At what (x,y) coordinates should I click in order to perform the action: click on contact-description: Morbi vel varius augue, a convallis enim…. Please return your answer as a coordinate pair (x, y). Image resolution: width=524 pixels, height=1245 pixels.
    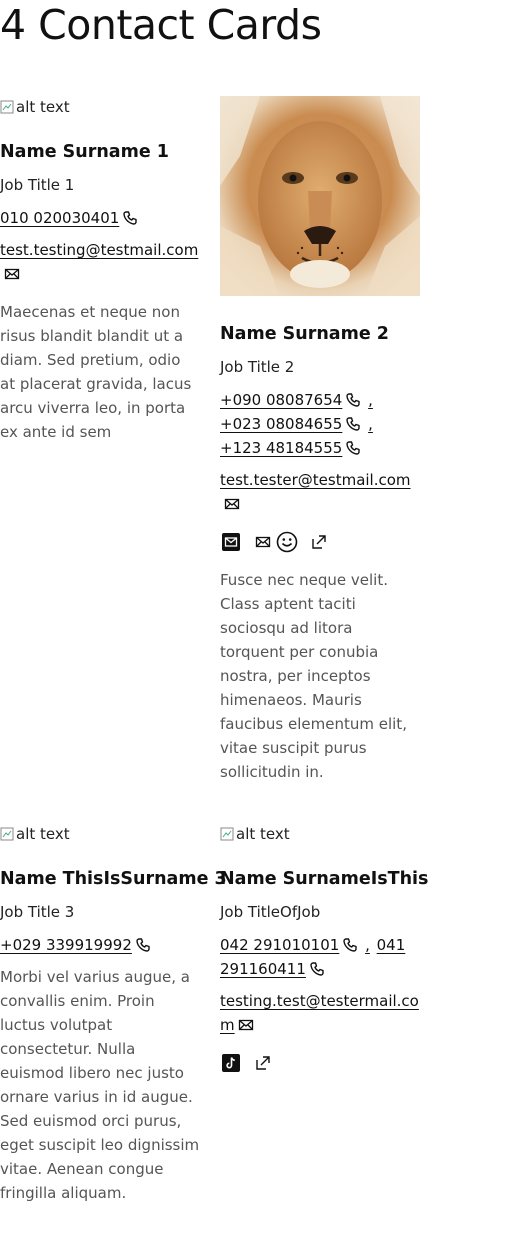
    Looking at the image, I should click on (100, 1085).